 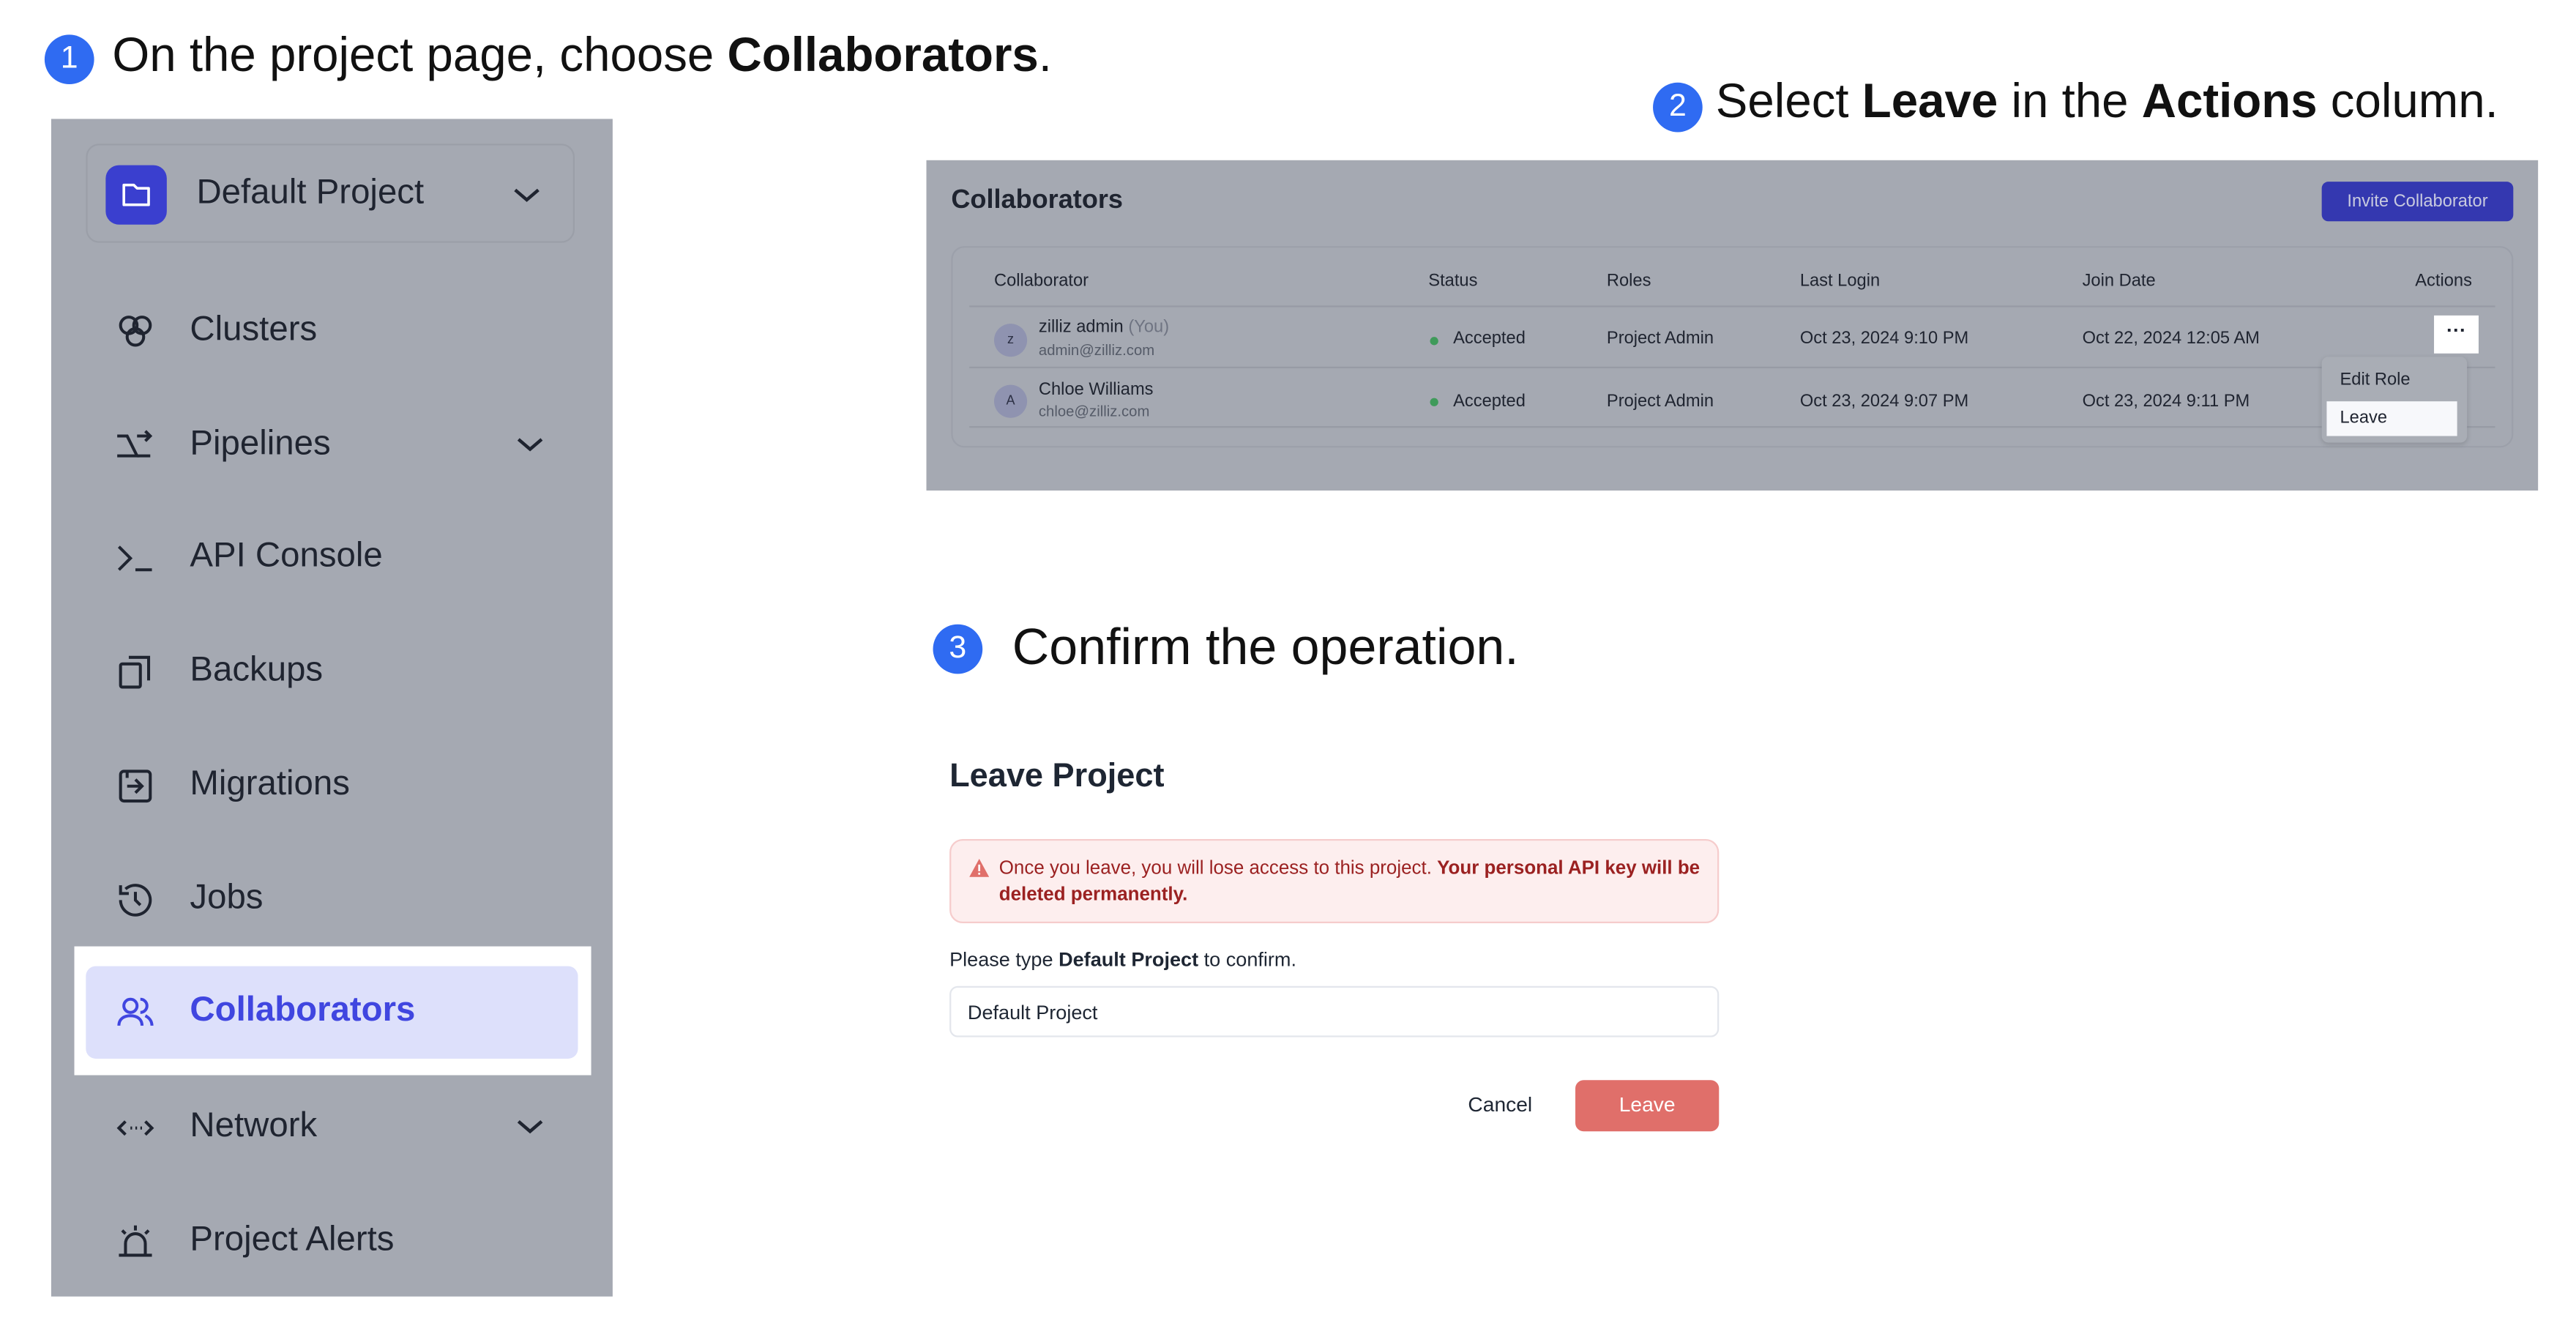 I want to click on sidebar-item-label: Jobs, so click(x=227, y=898).